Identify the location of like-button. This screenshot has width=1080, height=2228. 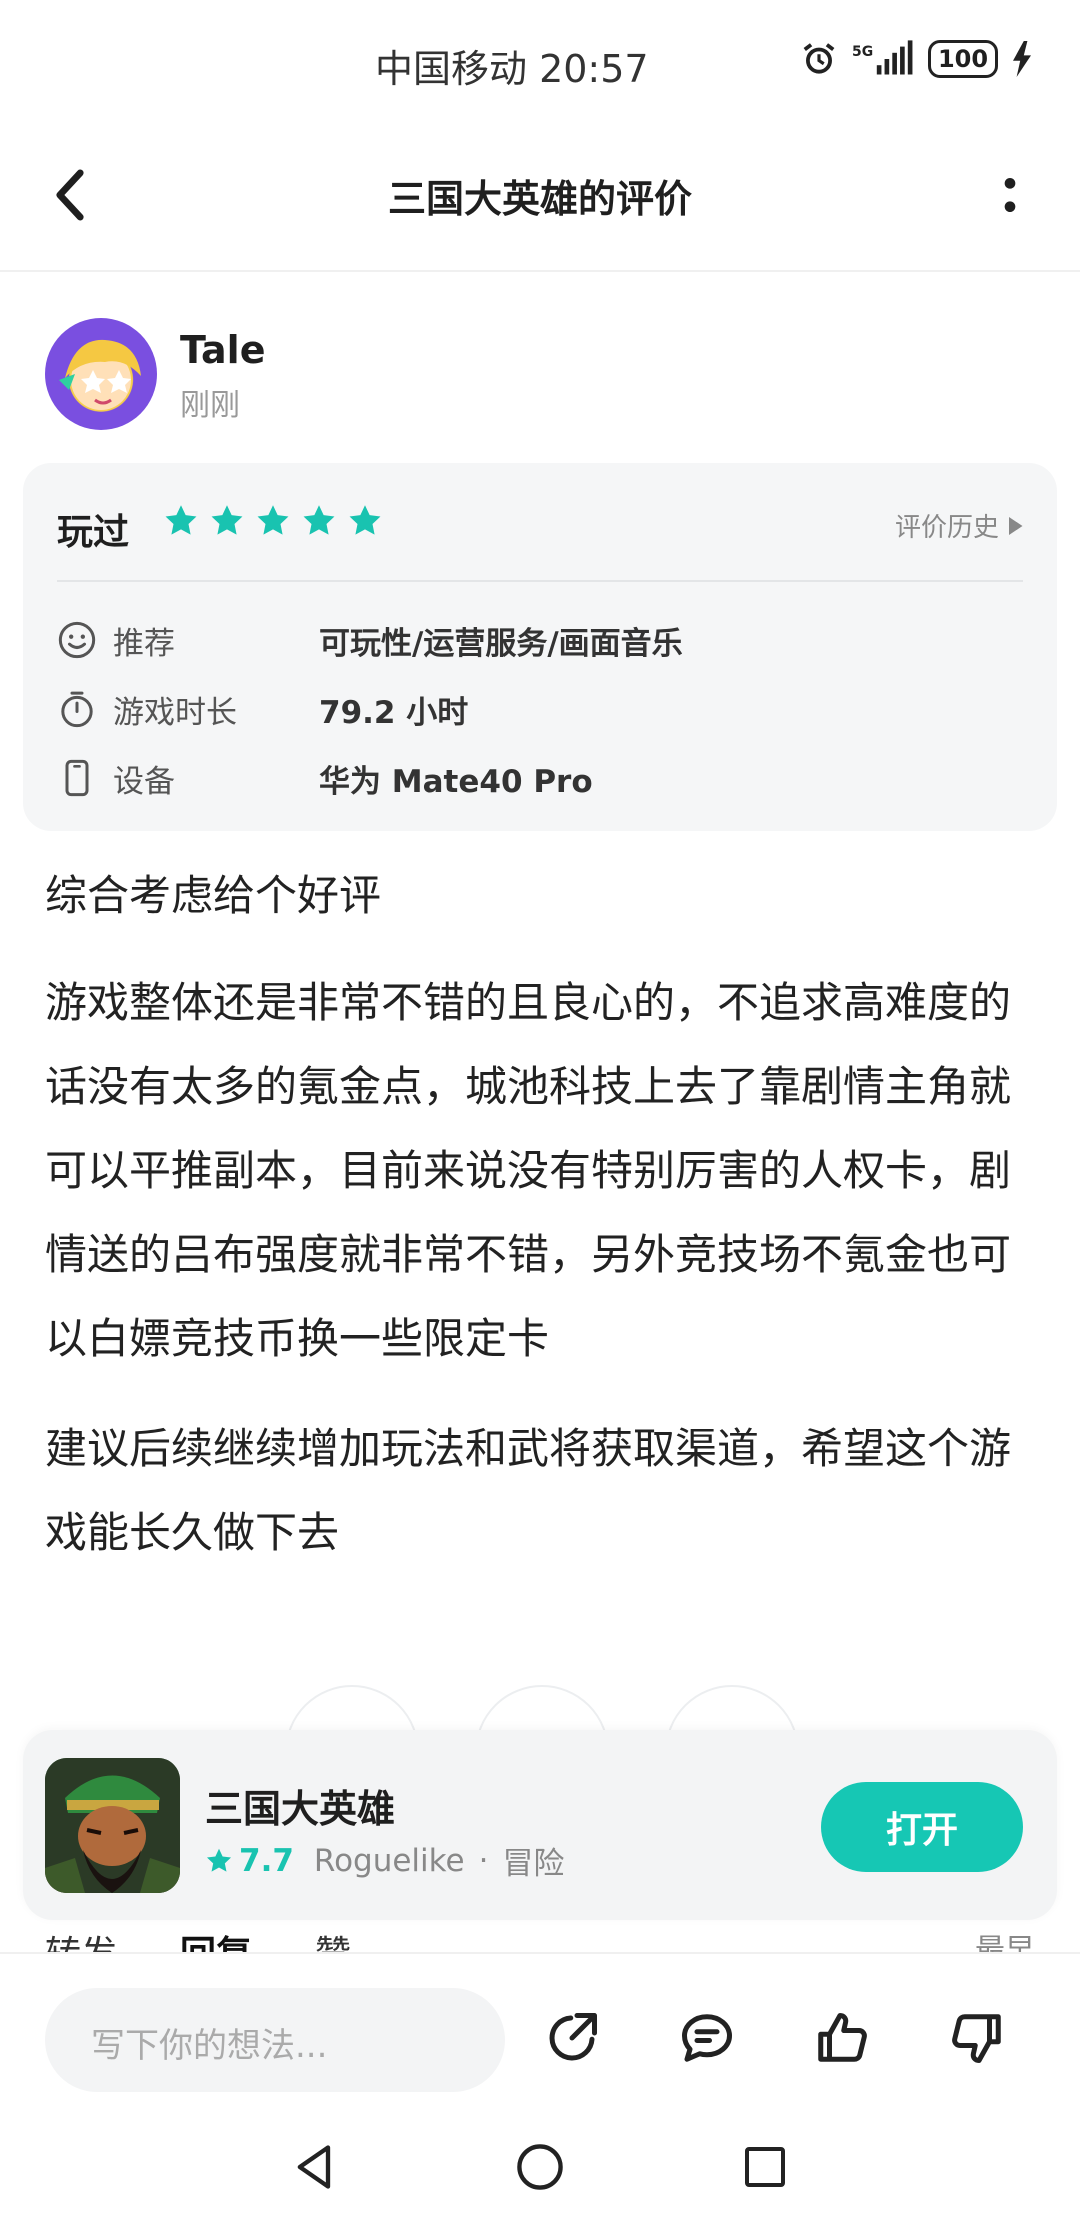
(842, 2038).